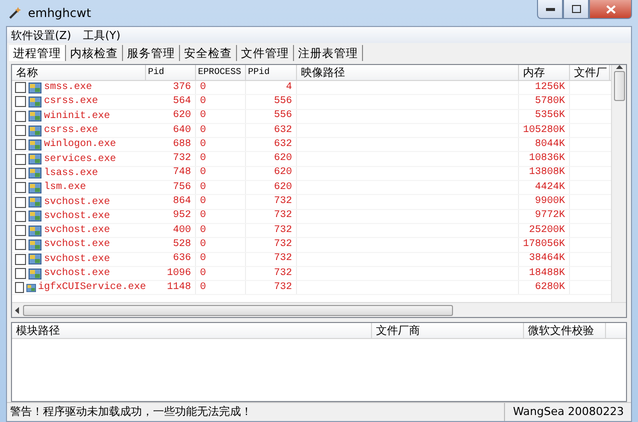  I want to click on scroll-thumb, so click(619, 86).